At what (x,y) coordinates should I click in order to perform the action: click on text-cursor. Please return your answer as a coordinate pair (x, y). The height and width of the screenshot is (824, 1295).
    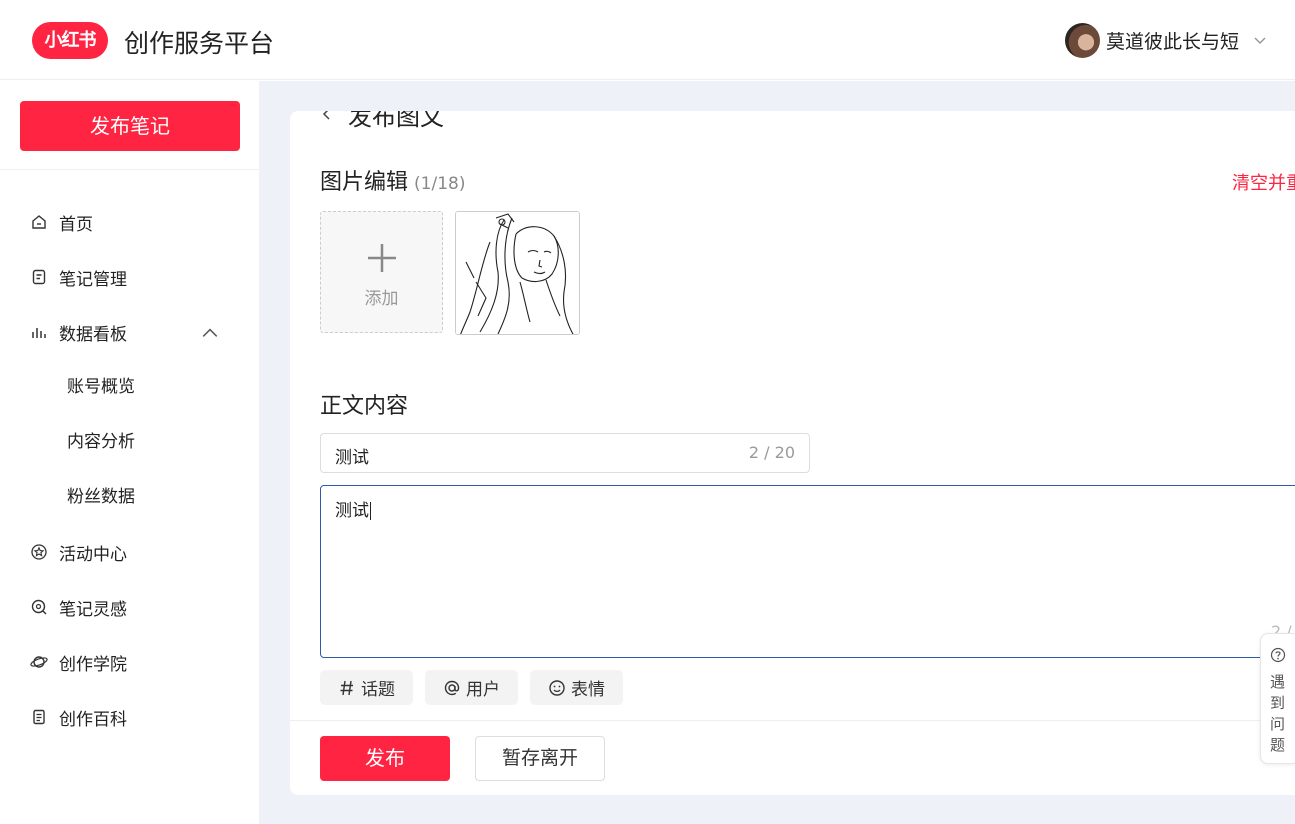
    Looking at the image, I should click on (370, 511).